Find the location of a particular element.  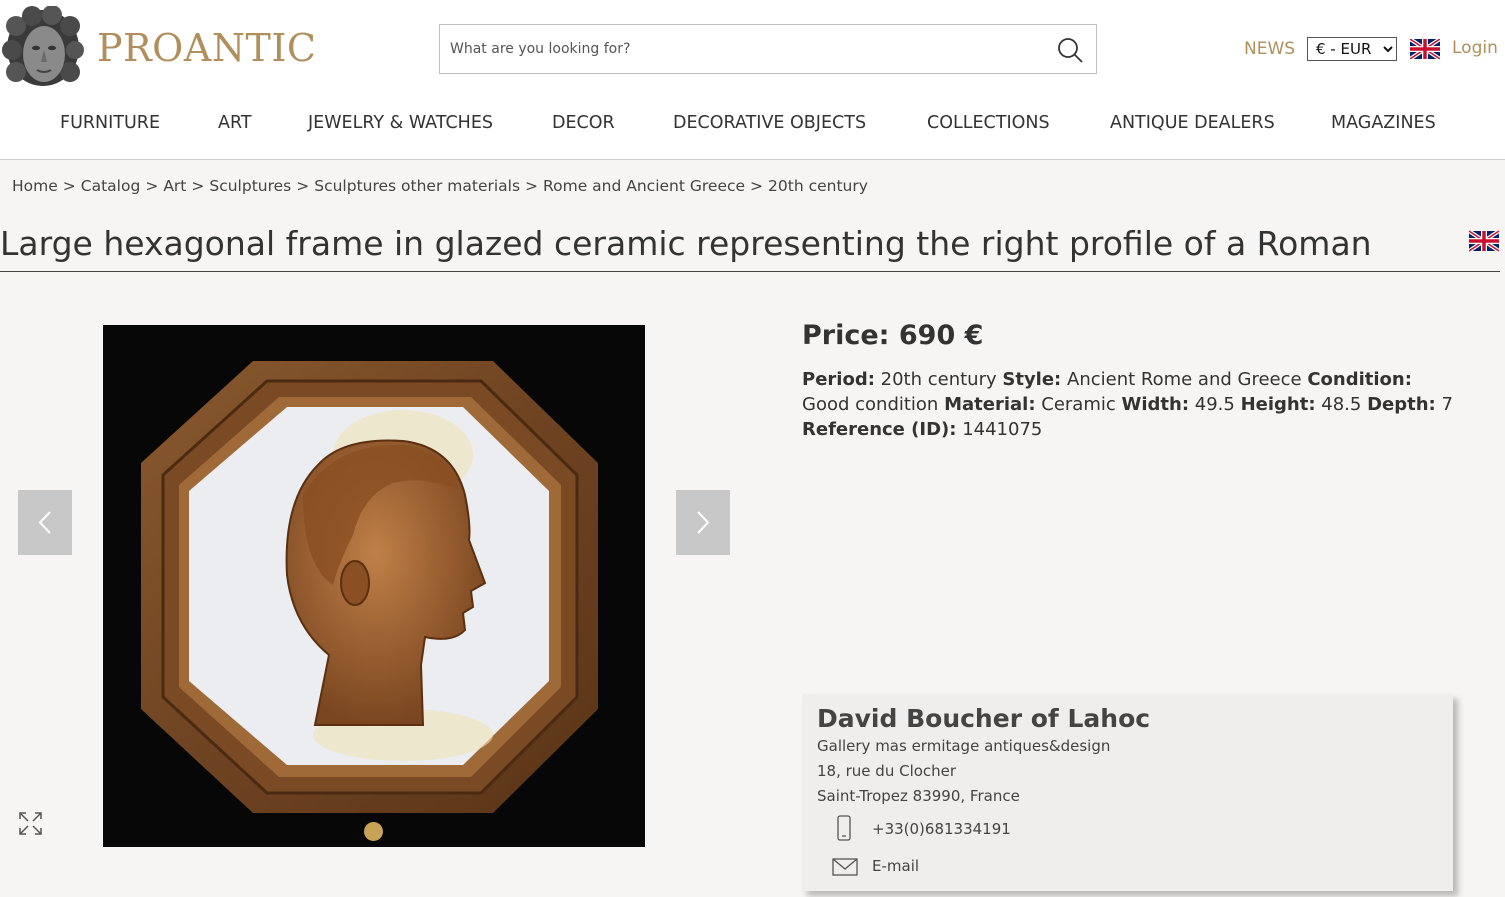

nav-item-collections: COLLECTIONS is located at coordinates (988, 123).